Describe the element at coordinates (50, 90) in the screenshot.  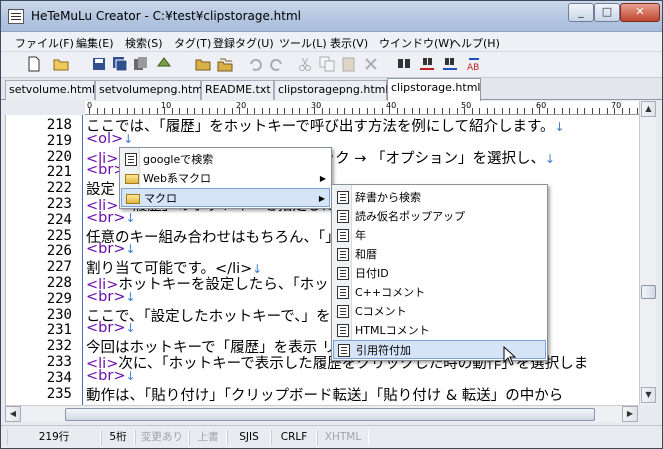
I see `tab-setvolume: setvolume.html` at that location.